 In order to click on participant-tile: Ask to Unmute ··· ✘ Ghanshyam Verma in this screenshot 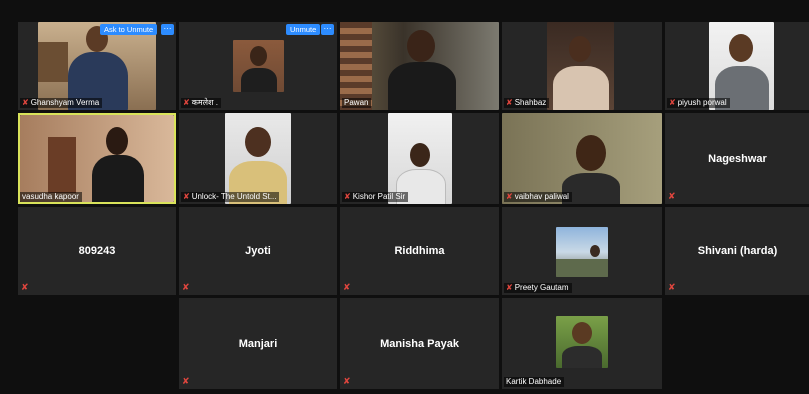, I will do `click(97, 66)`.